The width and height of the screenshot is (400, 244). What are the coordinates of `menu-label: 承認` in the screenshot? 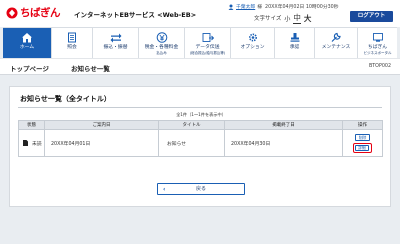 It's located at (294, 47).